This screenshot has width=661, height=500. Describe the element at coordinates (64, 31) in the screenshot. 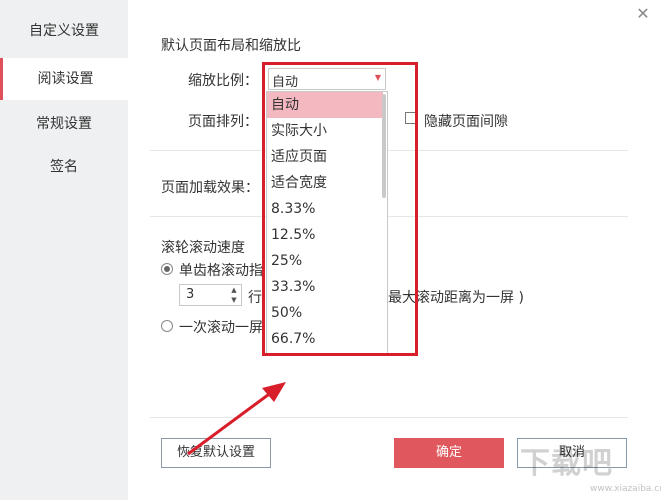

I see `sidebar-title: 自定义设置` at that location.